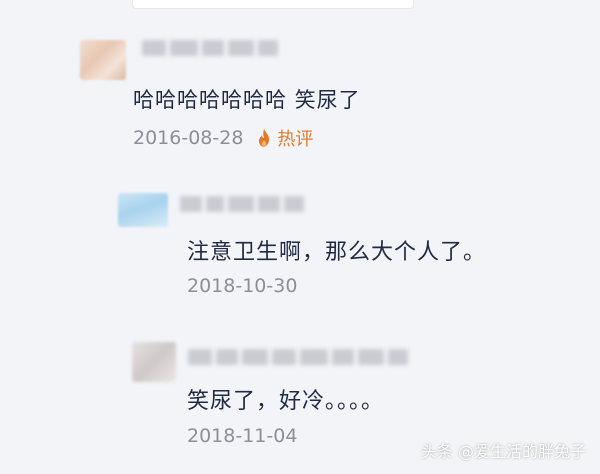  I want to click on previous-comment-edge, so click(273, 4).